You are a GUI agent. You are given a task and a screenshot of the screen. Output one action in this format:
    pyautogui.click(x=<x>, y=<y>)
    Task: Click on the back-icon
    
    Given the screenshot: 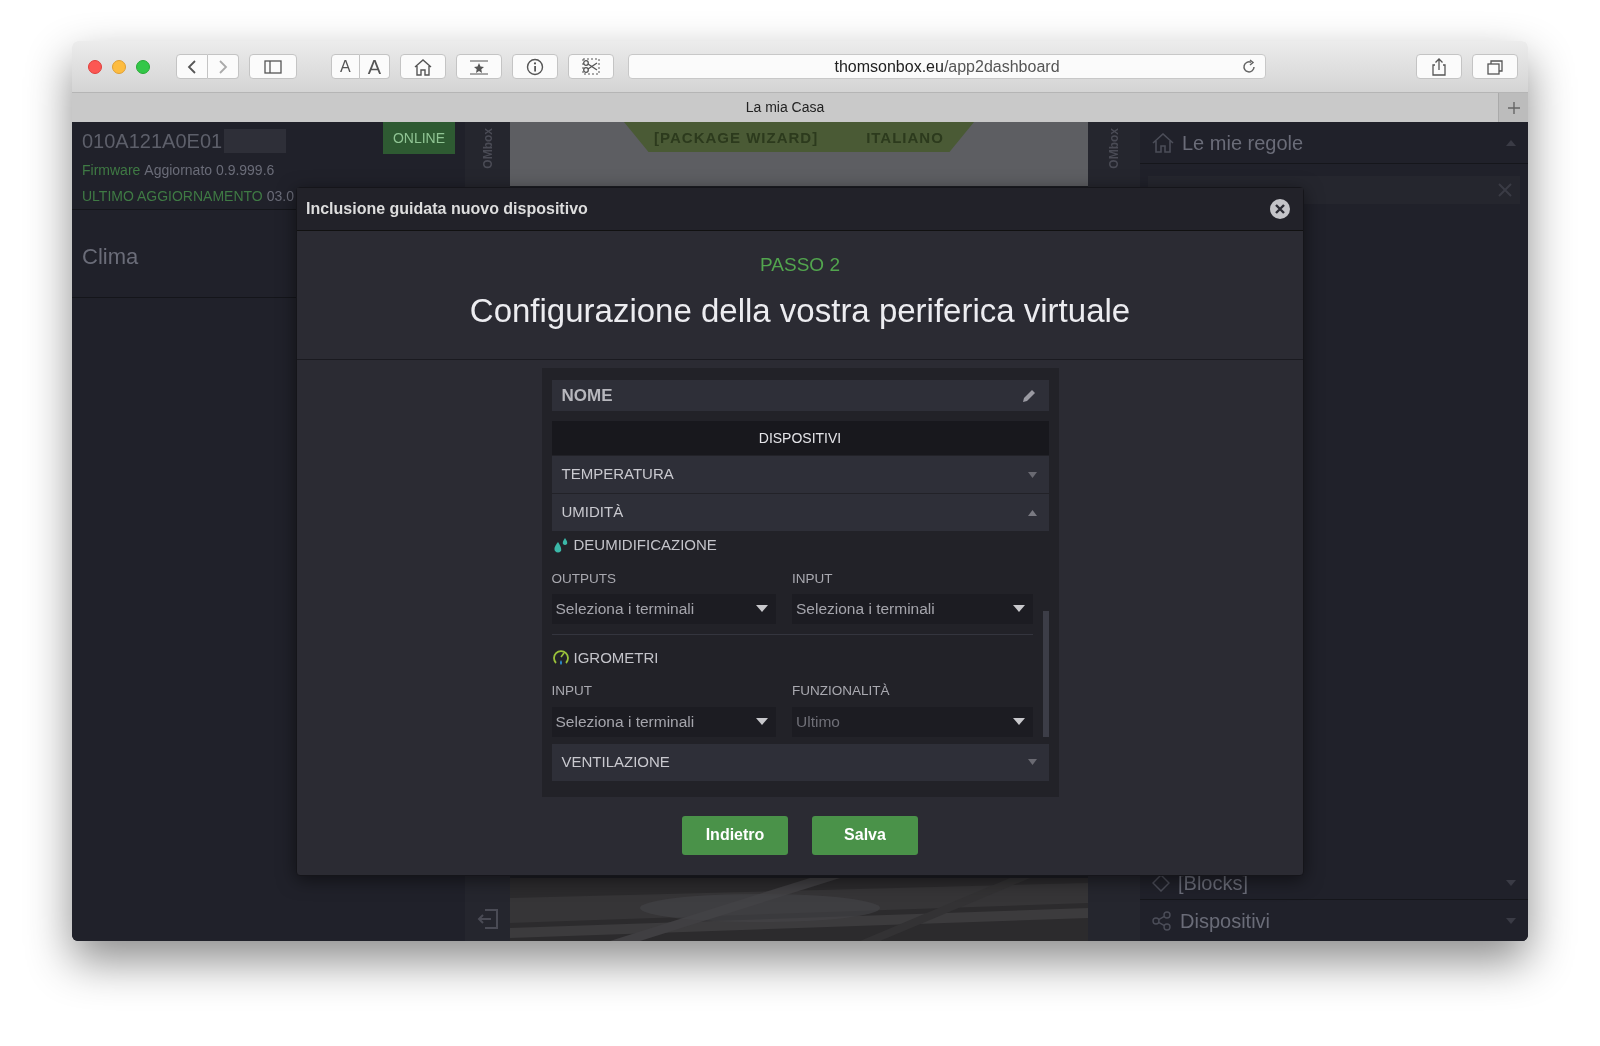 What is the action you would take?
    pyautogui.click(x=192, y=66)
    